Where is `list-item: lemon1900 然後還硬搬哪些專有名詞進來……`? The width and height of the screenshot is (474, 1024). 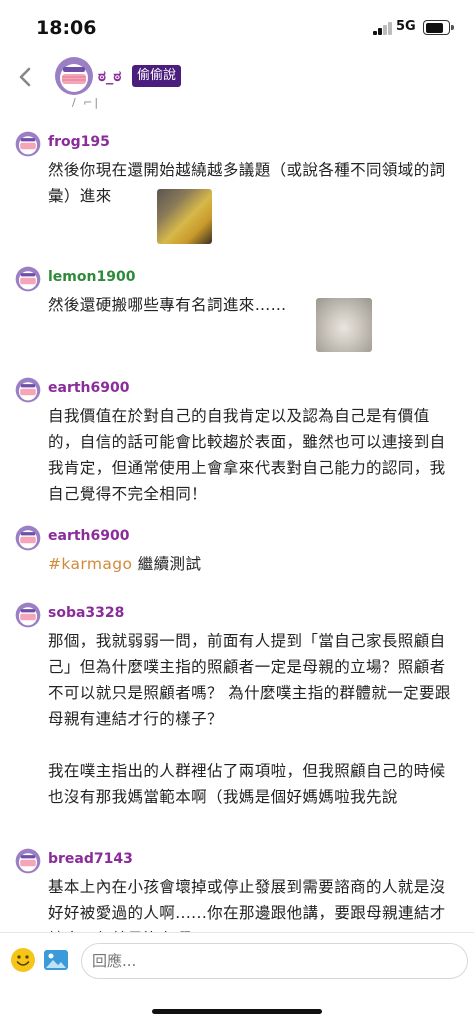
list-item: lemon1900 然後還硬搬哪些專有名詞進來…… is located at coordinates (237, 319).